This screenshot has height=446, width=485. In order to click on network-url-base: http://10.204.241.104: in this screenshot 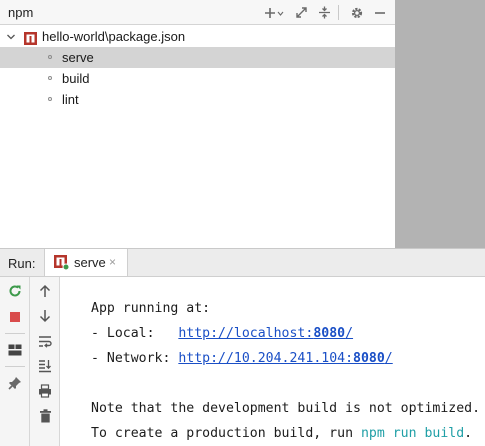, I will do `click(266, 358)`.